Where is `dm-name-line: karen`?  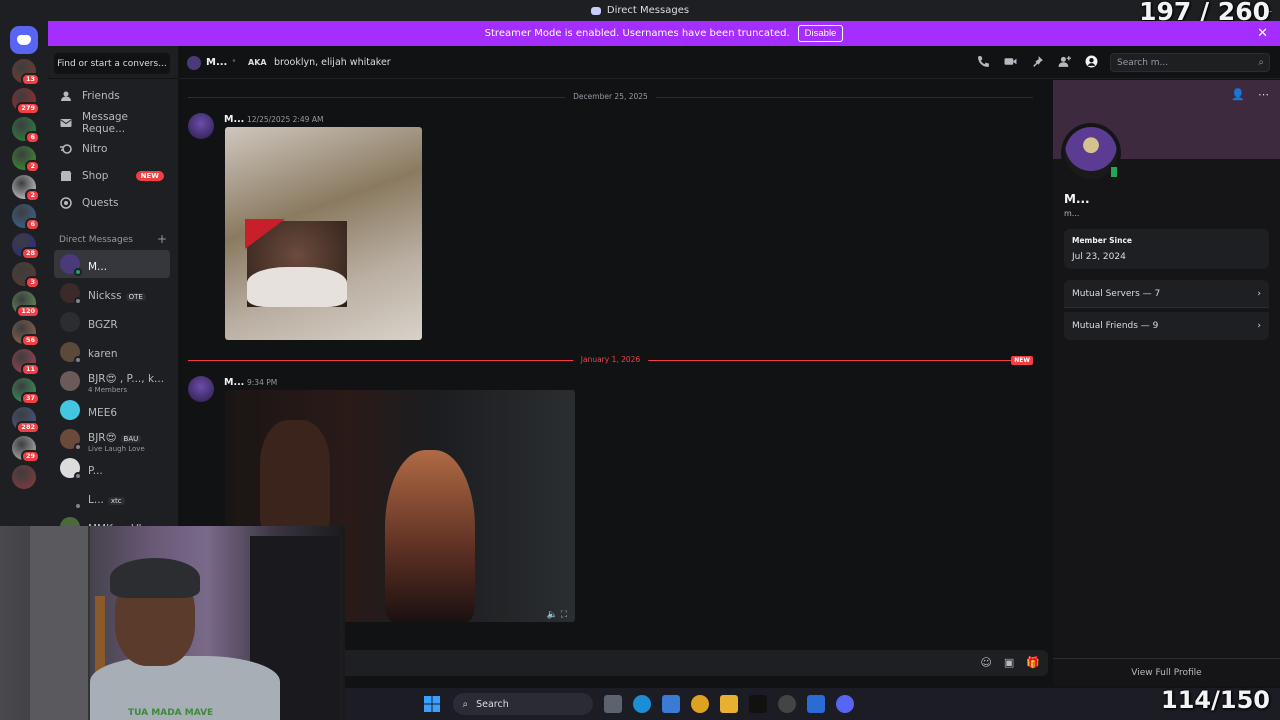
dm-name-line: karen is located at coordinates (103, 351).